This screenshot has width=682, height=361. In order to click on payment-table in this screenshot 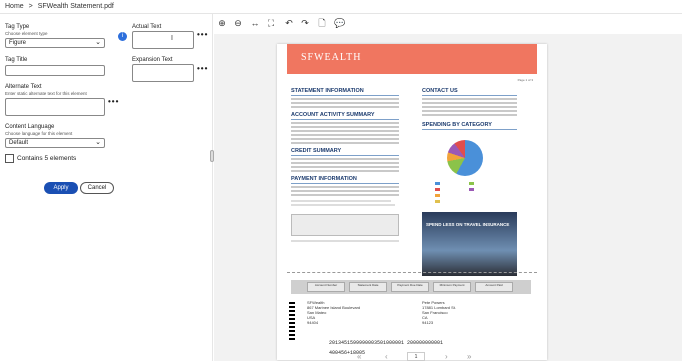, I will do `click(345, 225)`.